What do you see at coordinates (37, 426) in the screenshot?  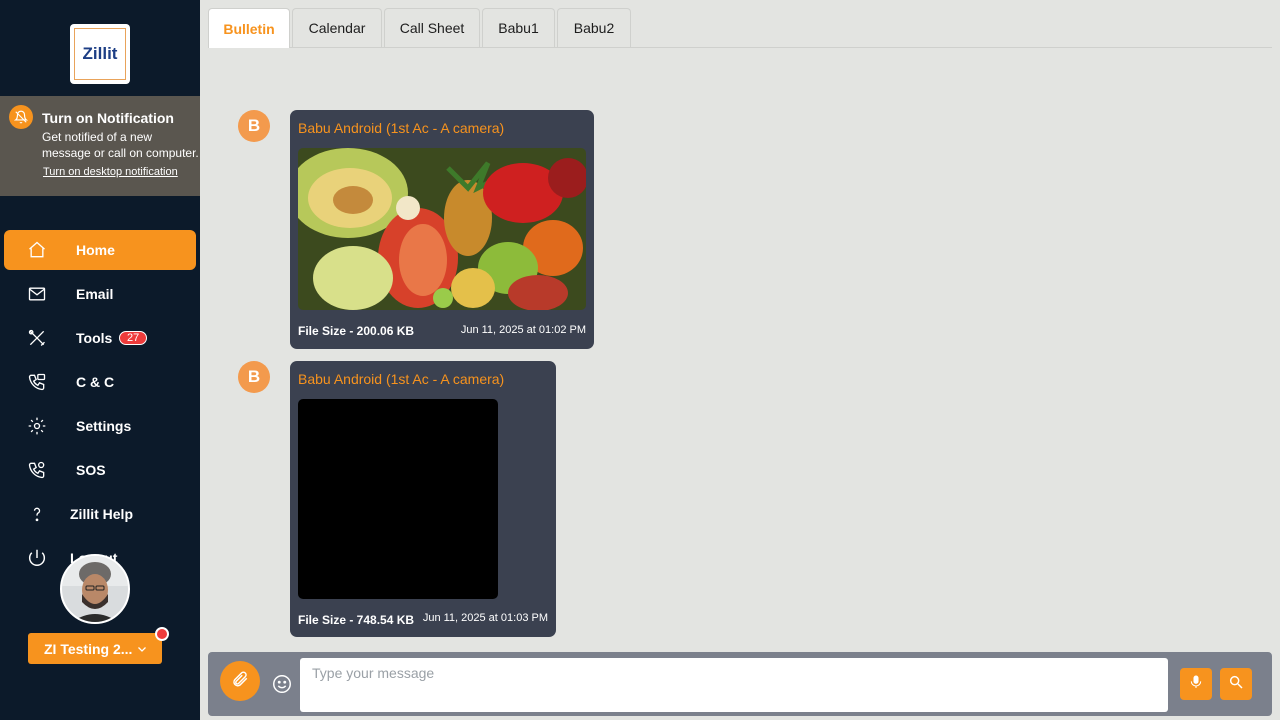 I see `gear-icon` at bounding box center [37, 426].